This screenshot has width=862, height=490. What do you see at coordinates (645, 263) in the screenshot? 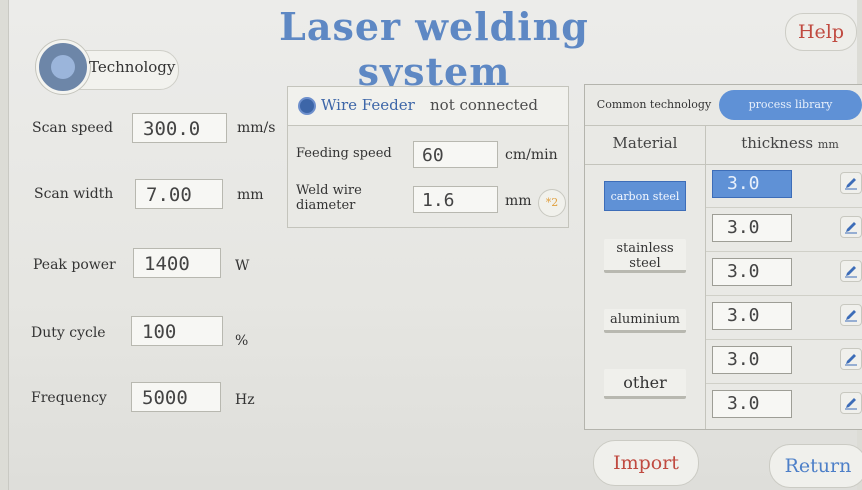
I see `material-label-line2: steel` at bounding box center [645, 263].